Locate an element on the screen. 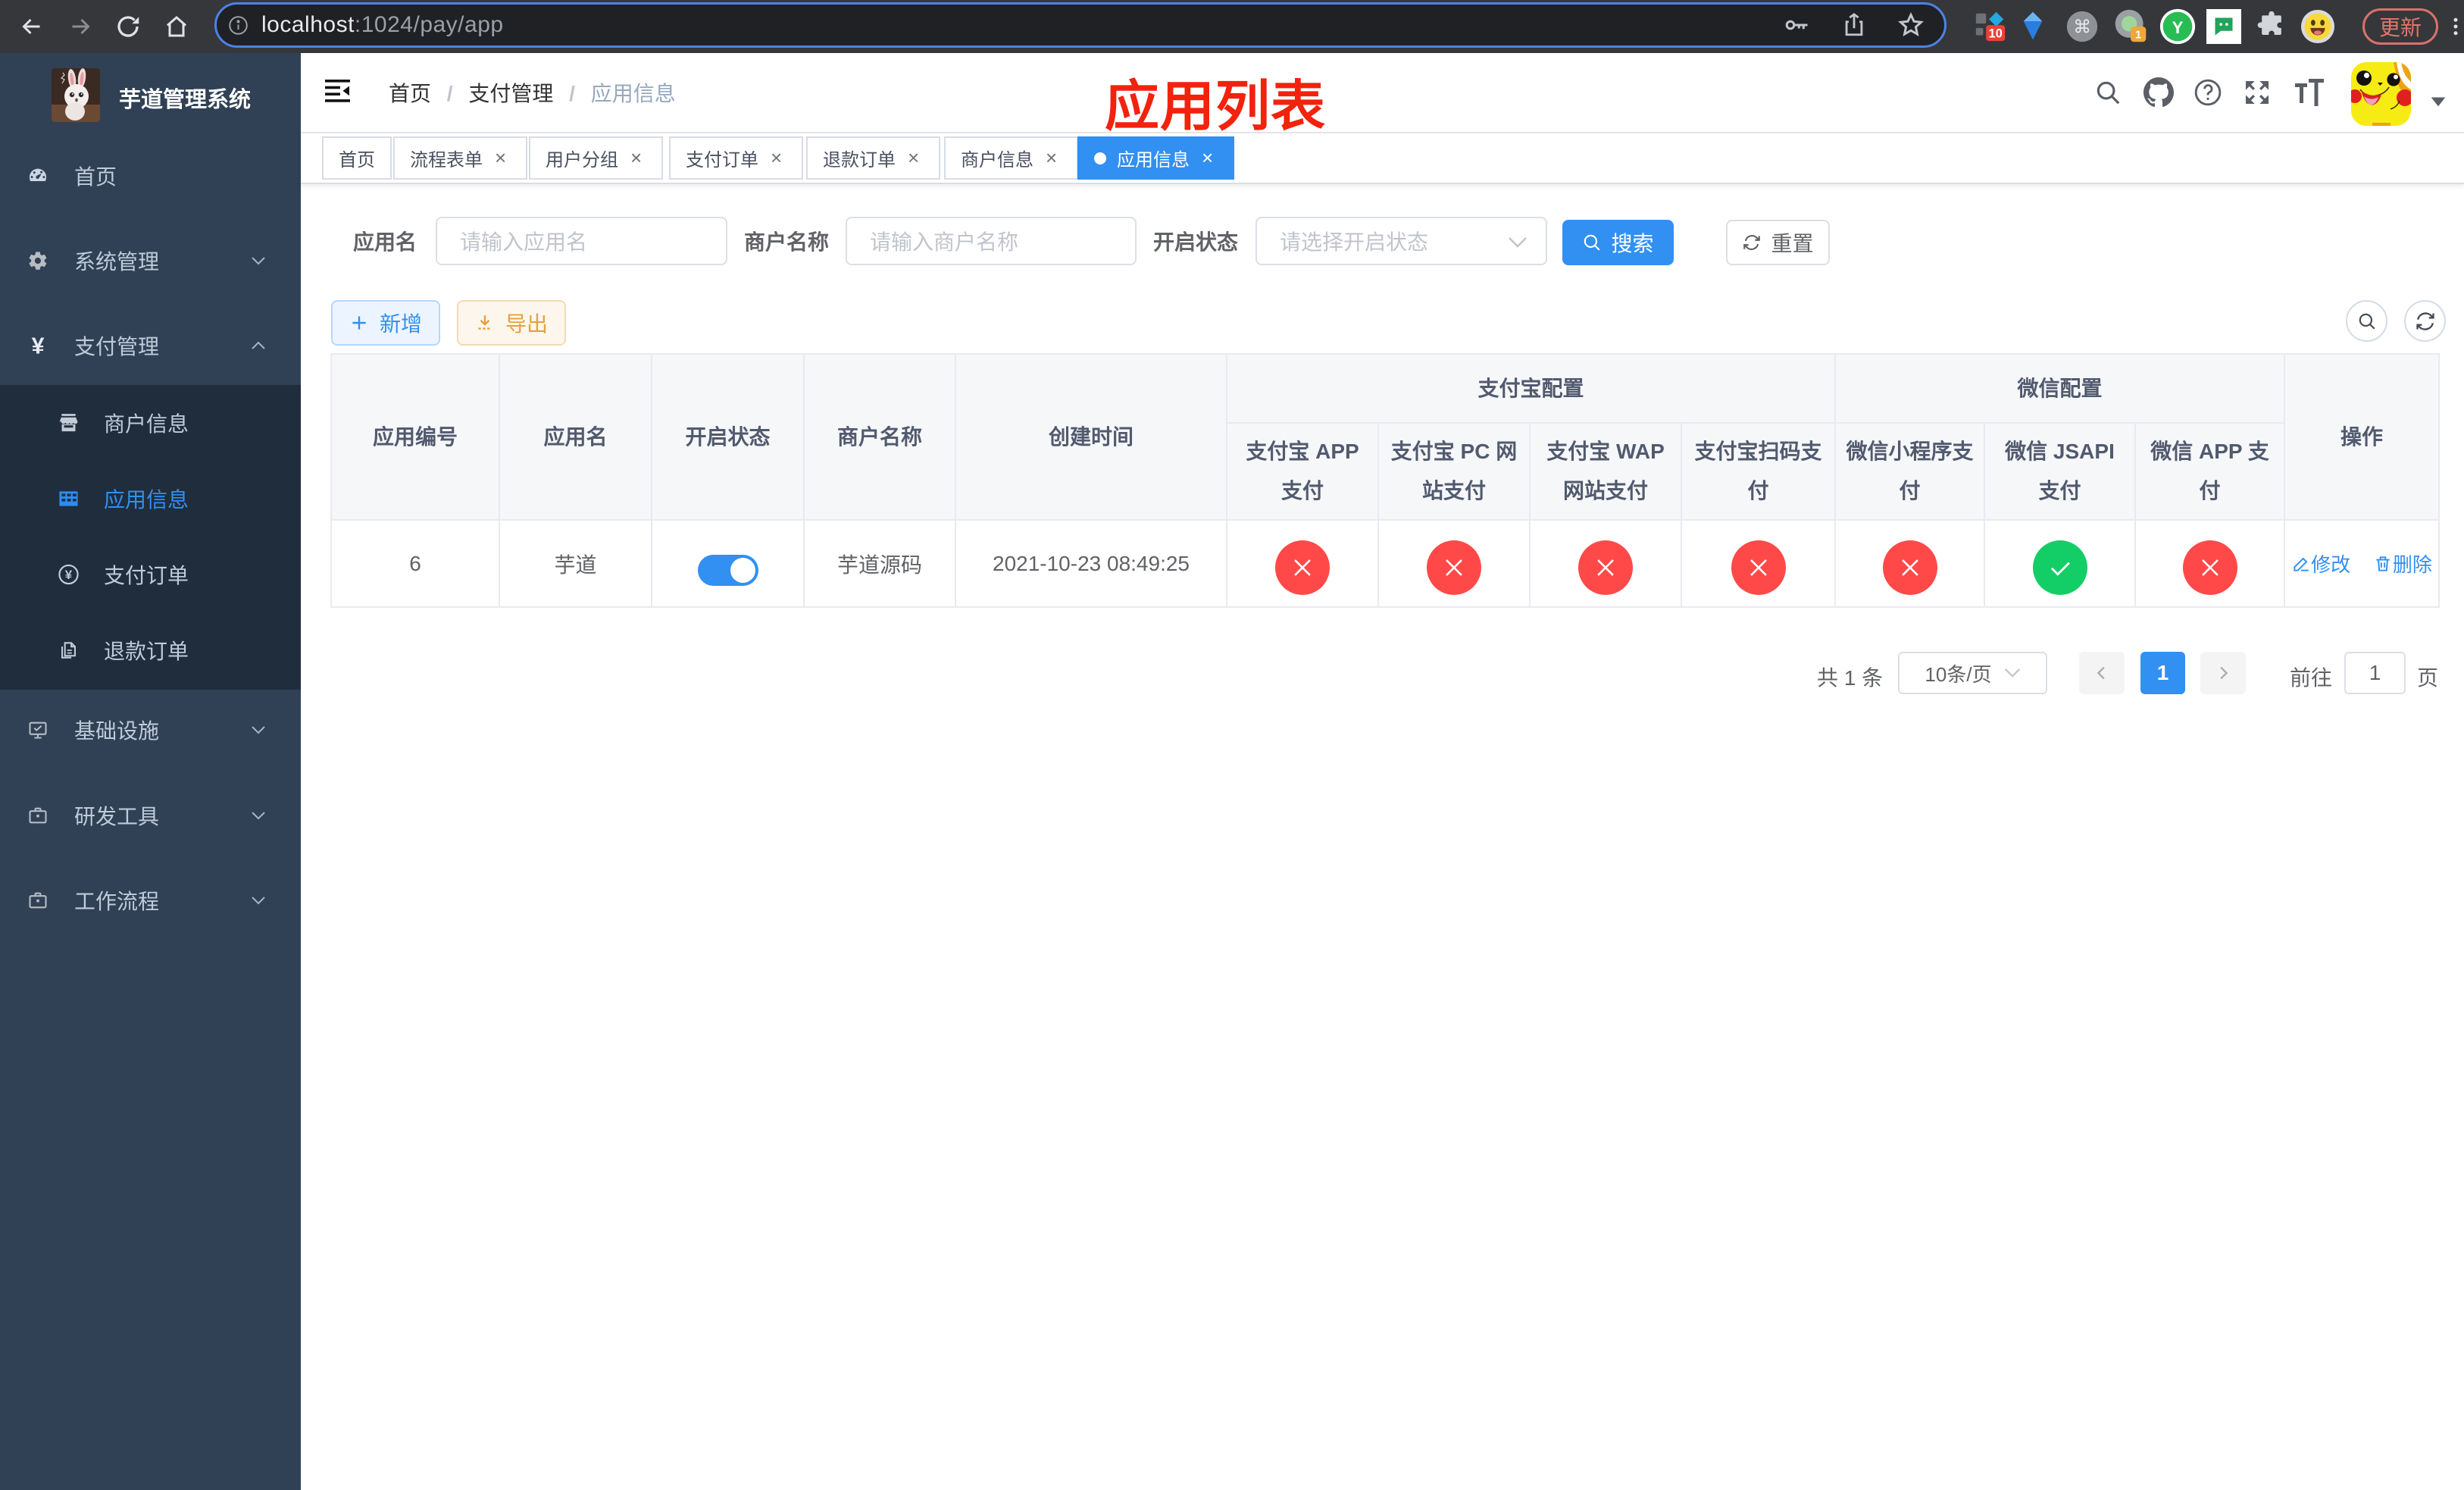 This screenshot has width=2464, height=1490. svg-text: 10 is located at coordinates (1996, 33).